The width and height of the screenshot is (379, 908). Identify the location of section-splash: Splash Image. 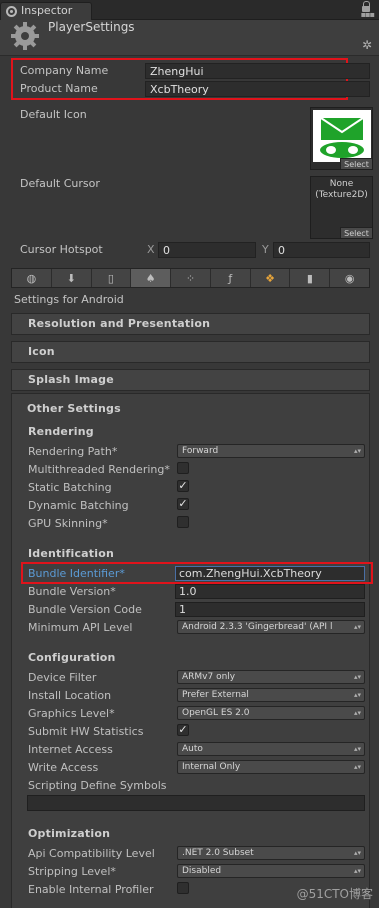
(190, 380).